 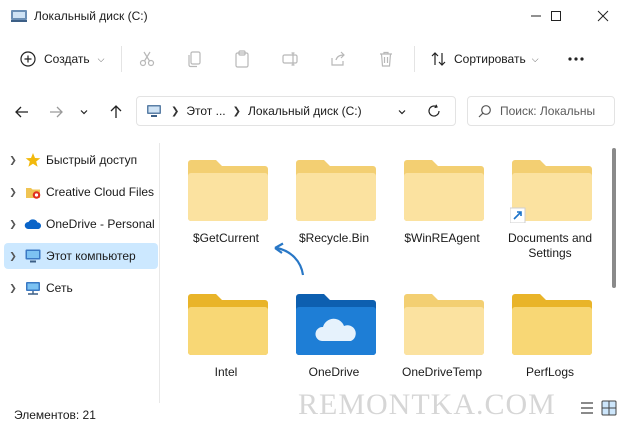 What do you see at coordinates (28, 59) in the screenshot?
I see `plus-circle-icon` at bounding box center [28, 59].